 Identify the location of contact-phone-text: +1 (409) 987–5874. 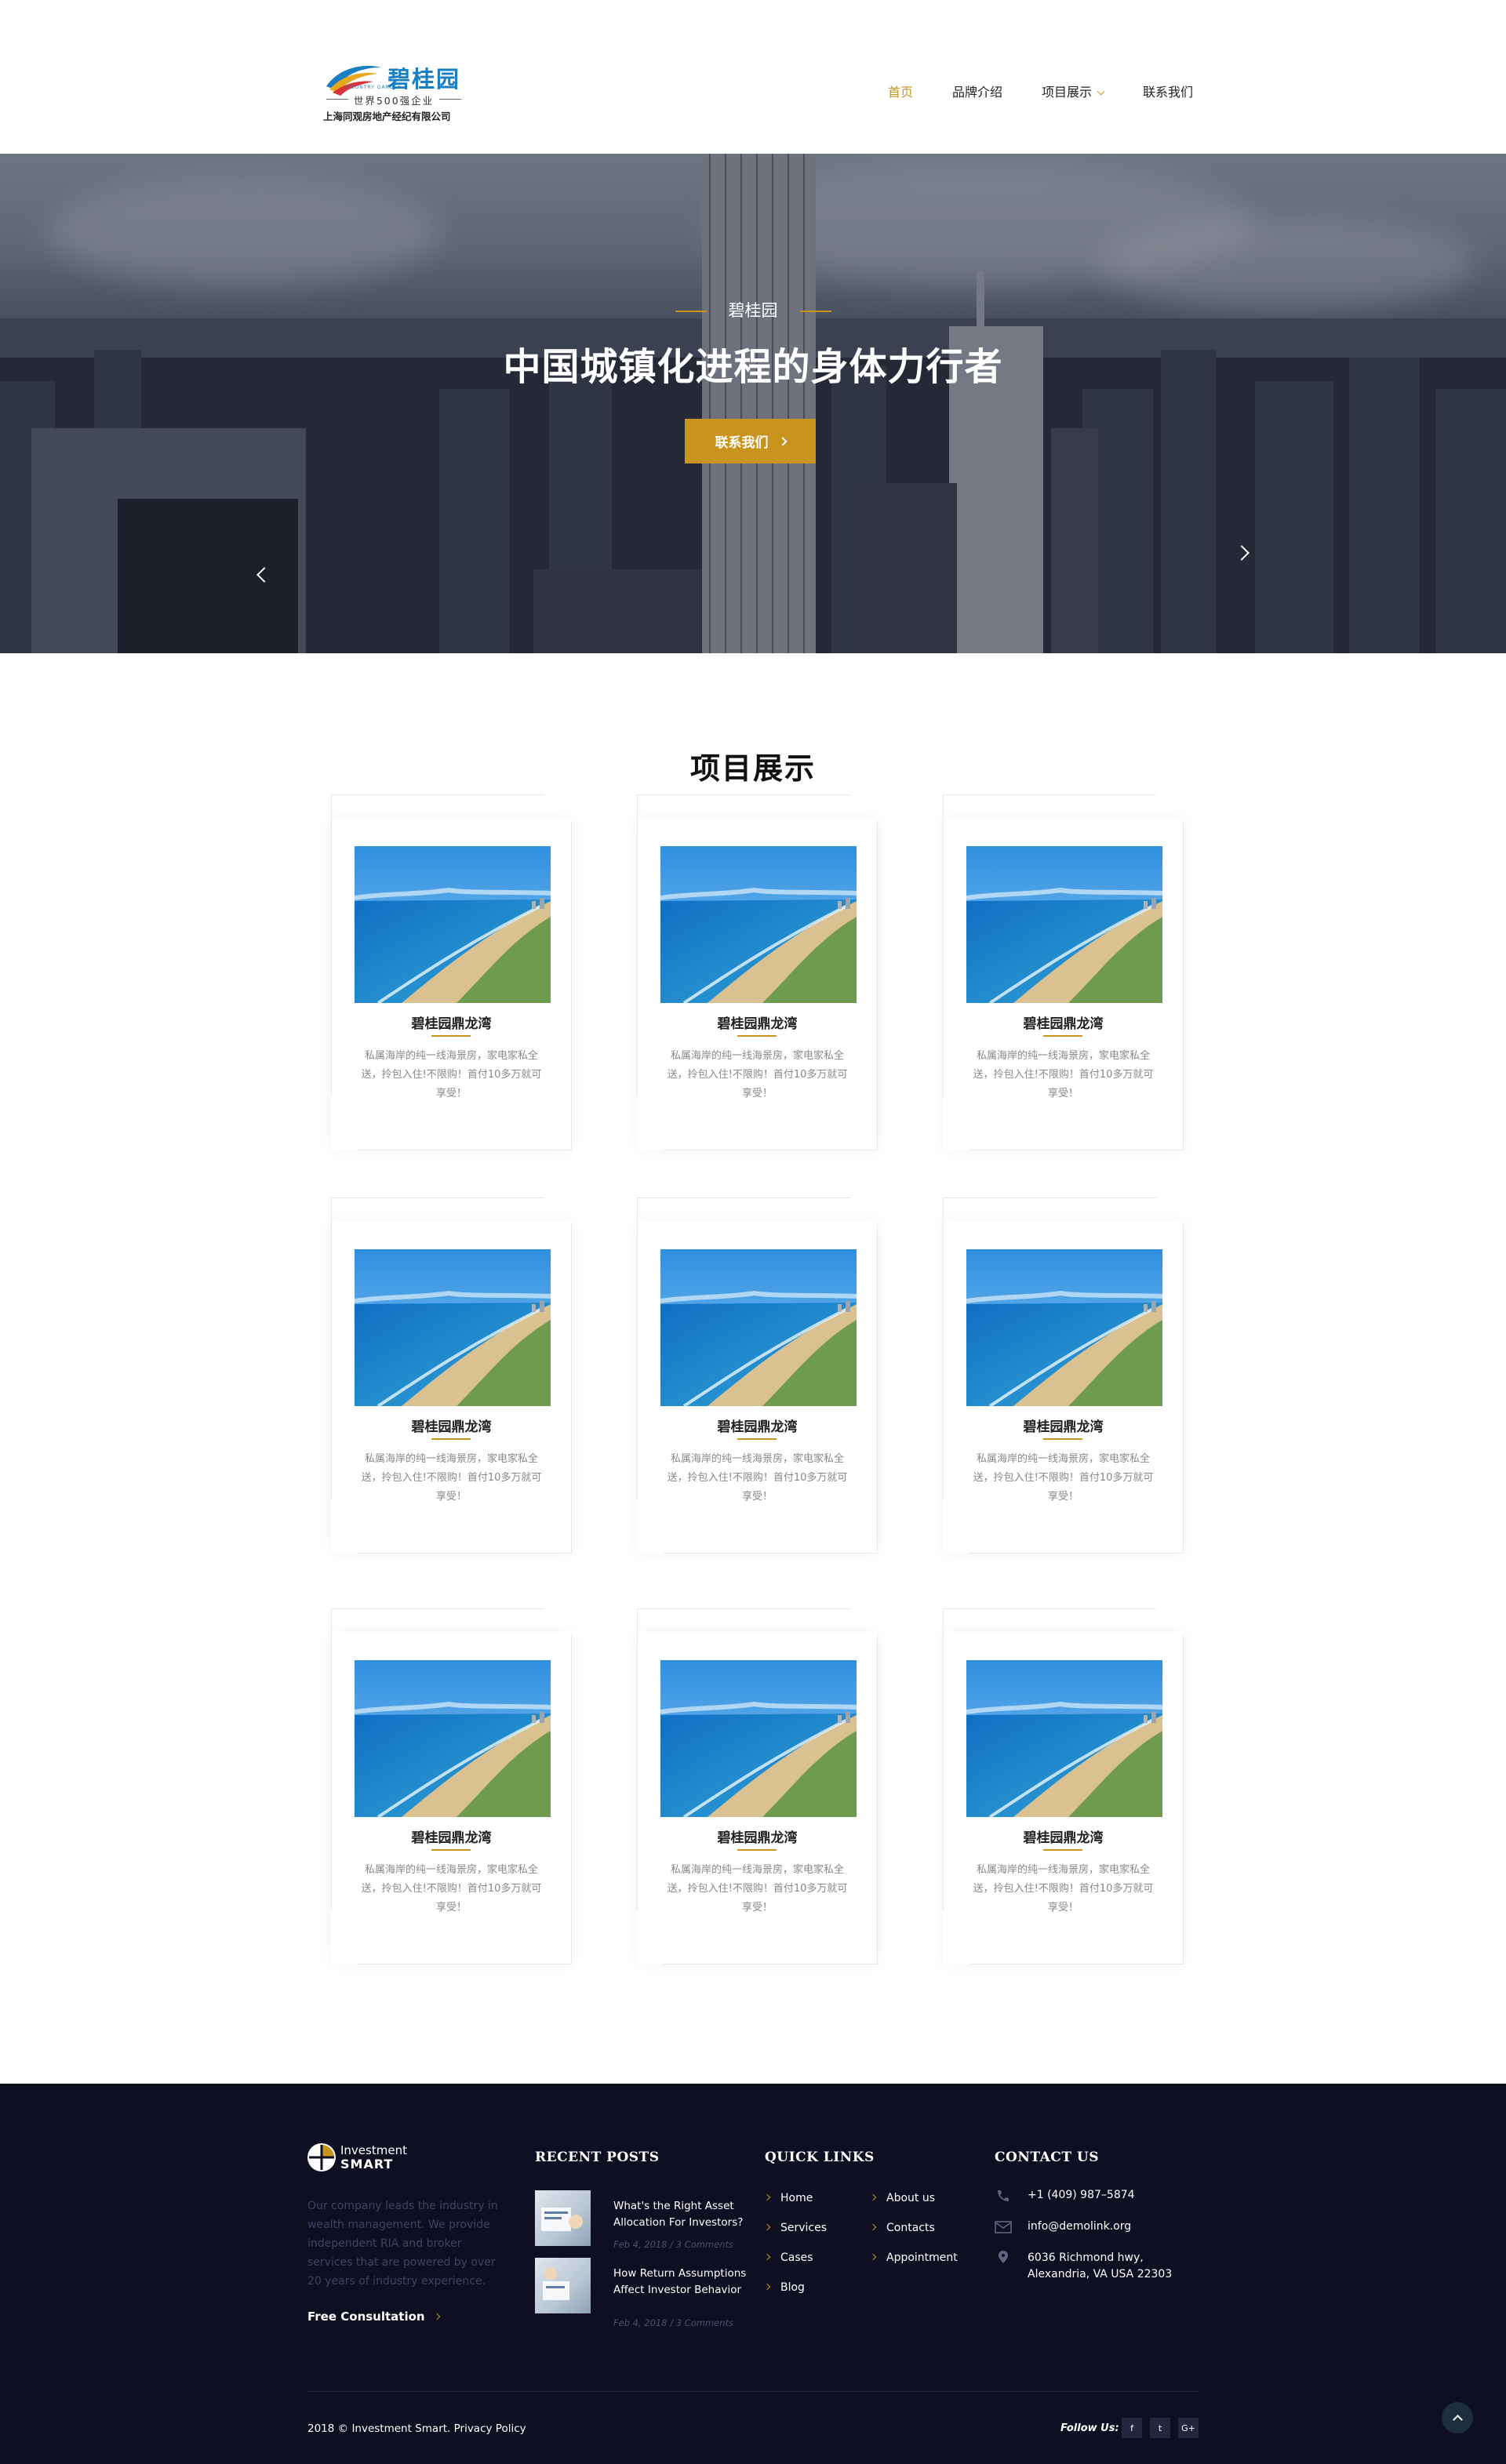
(1106, 2195).